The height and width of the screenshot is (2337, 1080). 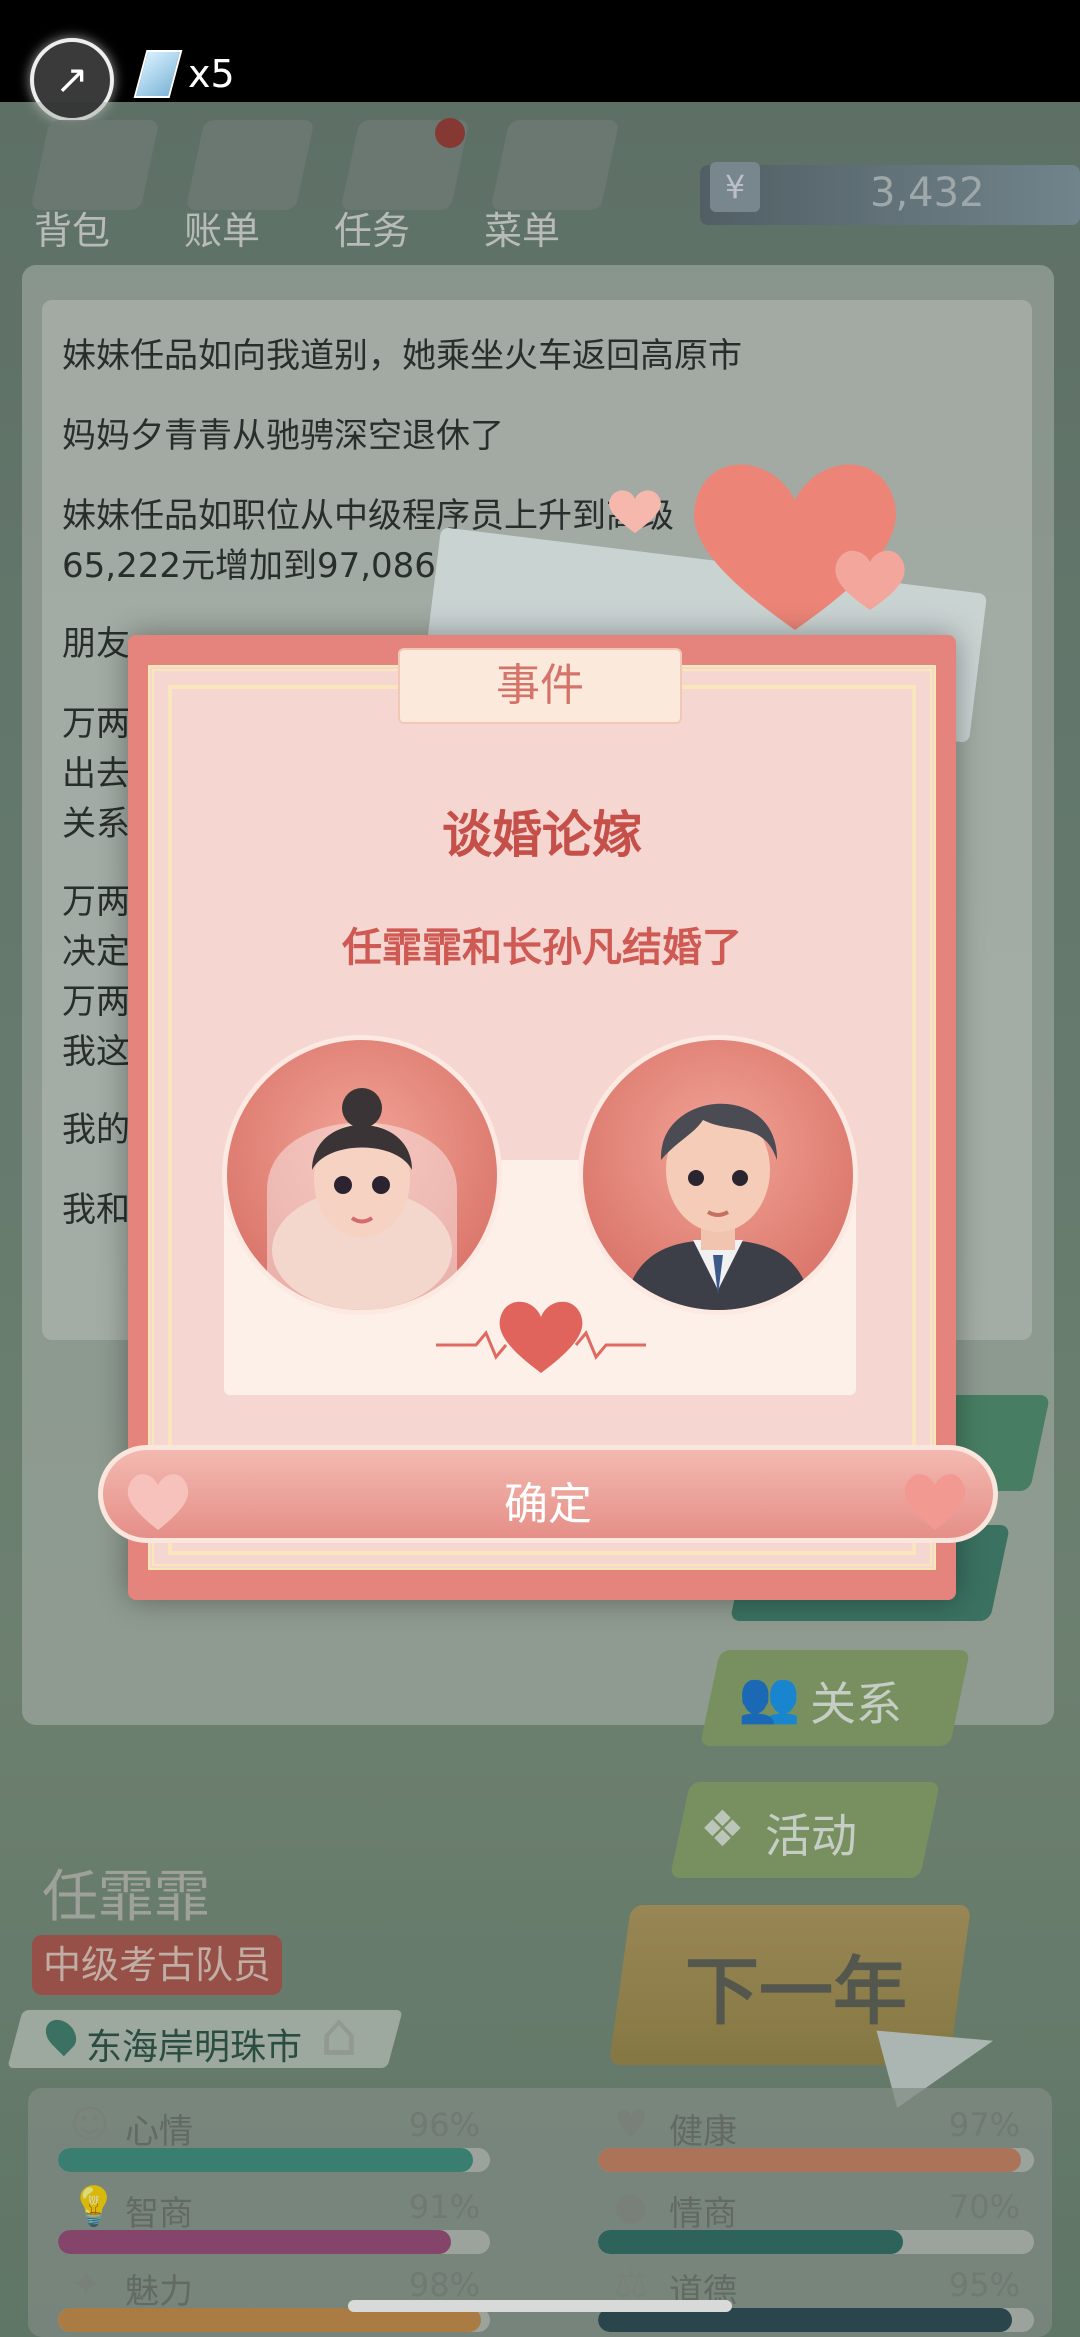 What do you see at coordinates (548, 1500) in the screenshot?
I see `confirm-label: 确定` at bounding box center [548, 1500].